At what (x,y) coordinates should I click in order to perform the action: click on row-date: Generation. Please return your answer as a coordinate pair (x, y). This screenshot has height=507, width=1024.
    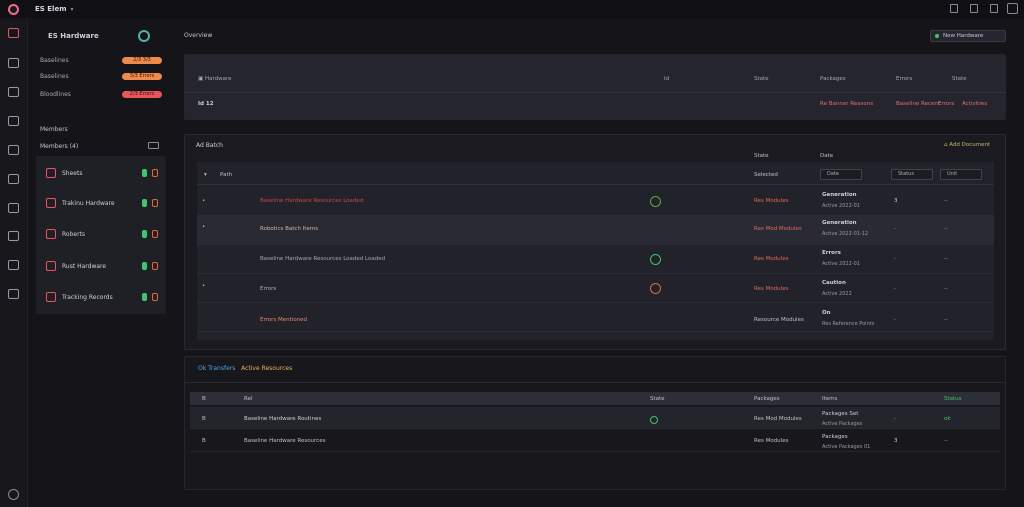
    Looking at the image, I should click on (839, 223).